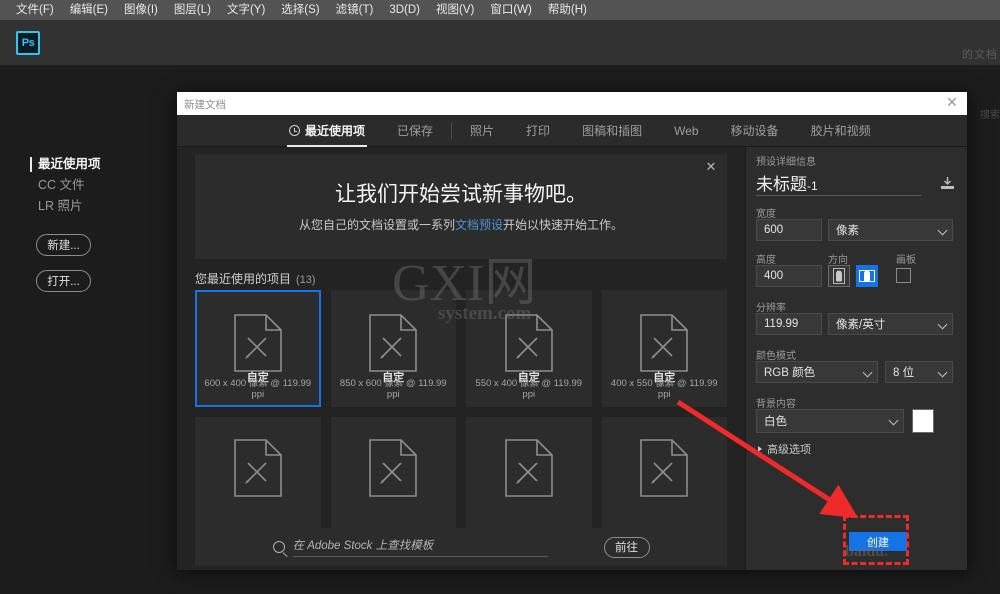 The height and width of the screenshot is (594, 1000). I want to click on menu-item-image: 图像(I), so click(141, 10).